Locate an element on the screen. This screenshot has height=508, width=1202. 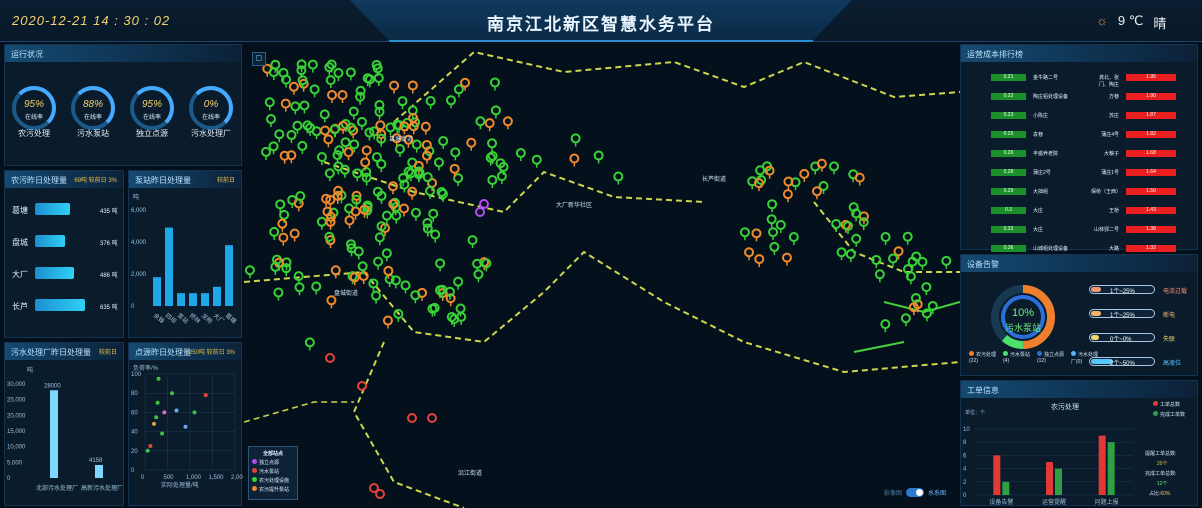
donut-label: 污水泵站 is located at coordinates (1022, 328).